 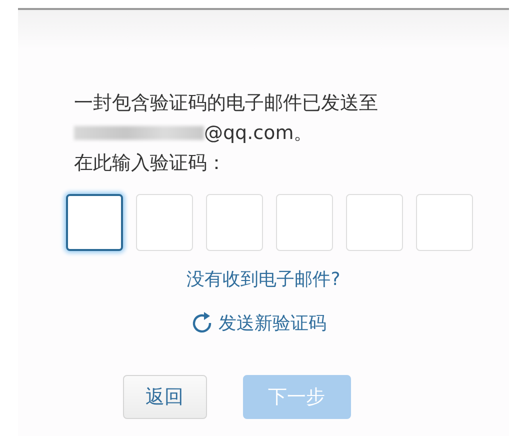 I want to click on no-email-link: 没有收到电子邮件?, so click(x=263, y=279).